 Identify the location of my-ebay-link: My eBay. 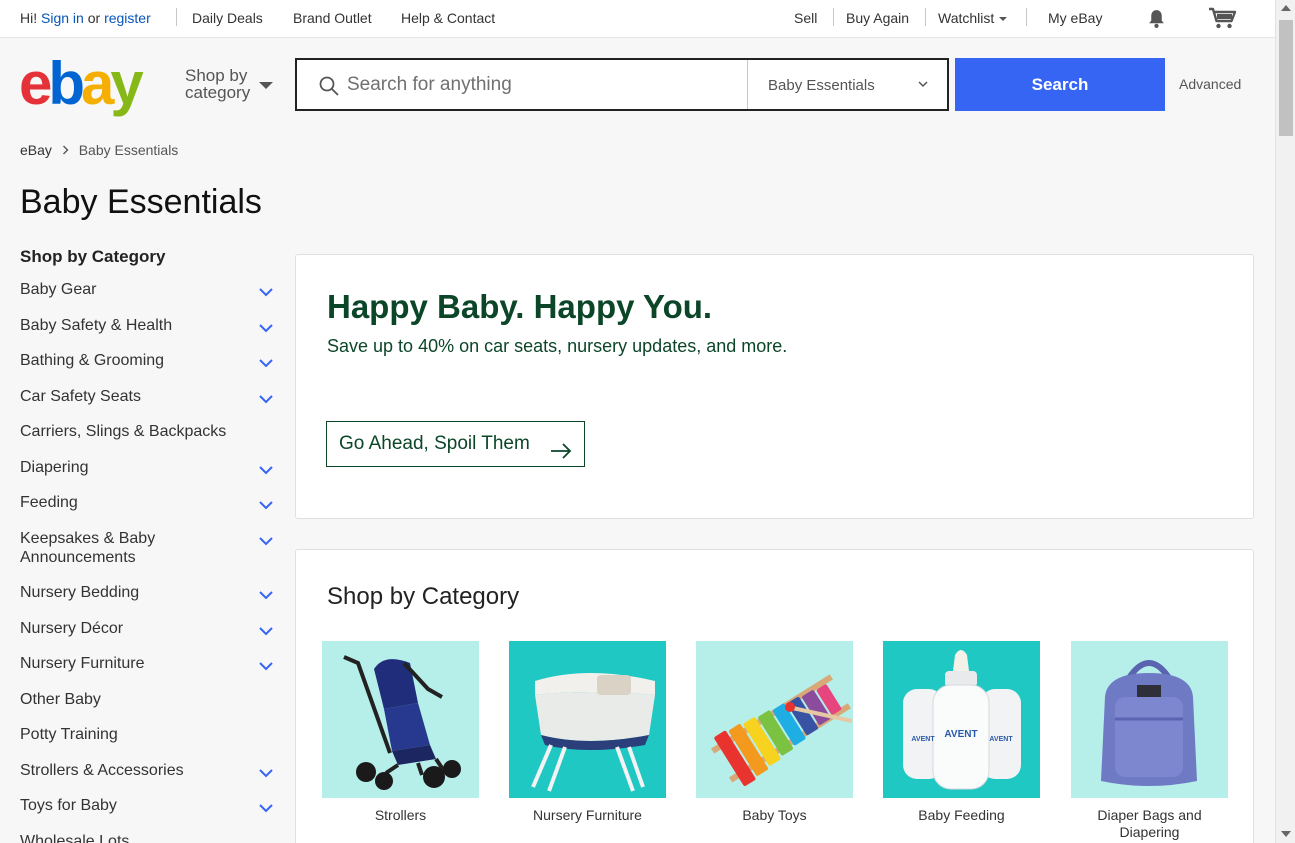
(1075, 18).